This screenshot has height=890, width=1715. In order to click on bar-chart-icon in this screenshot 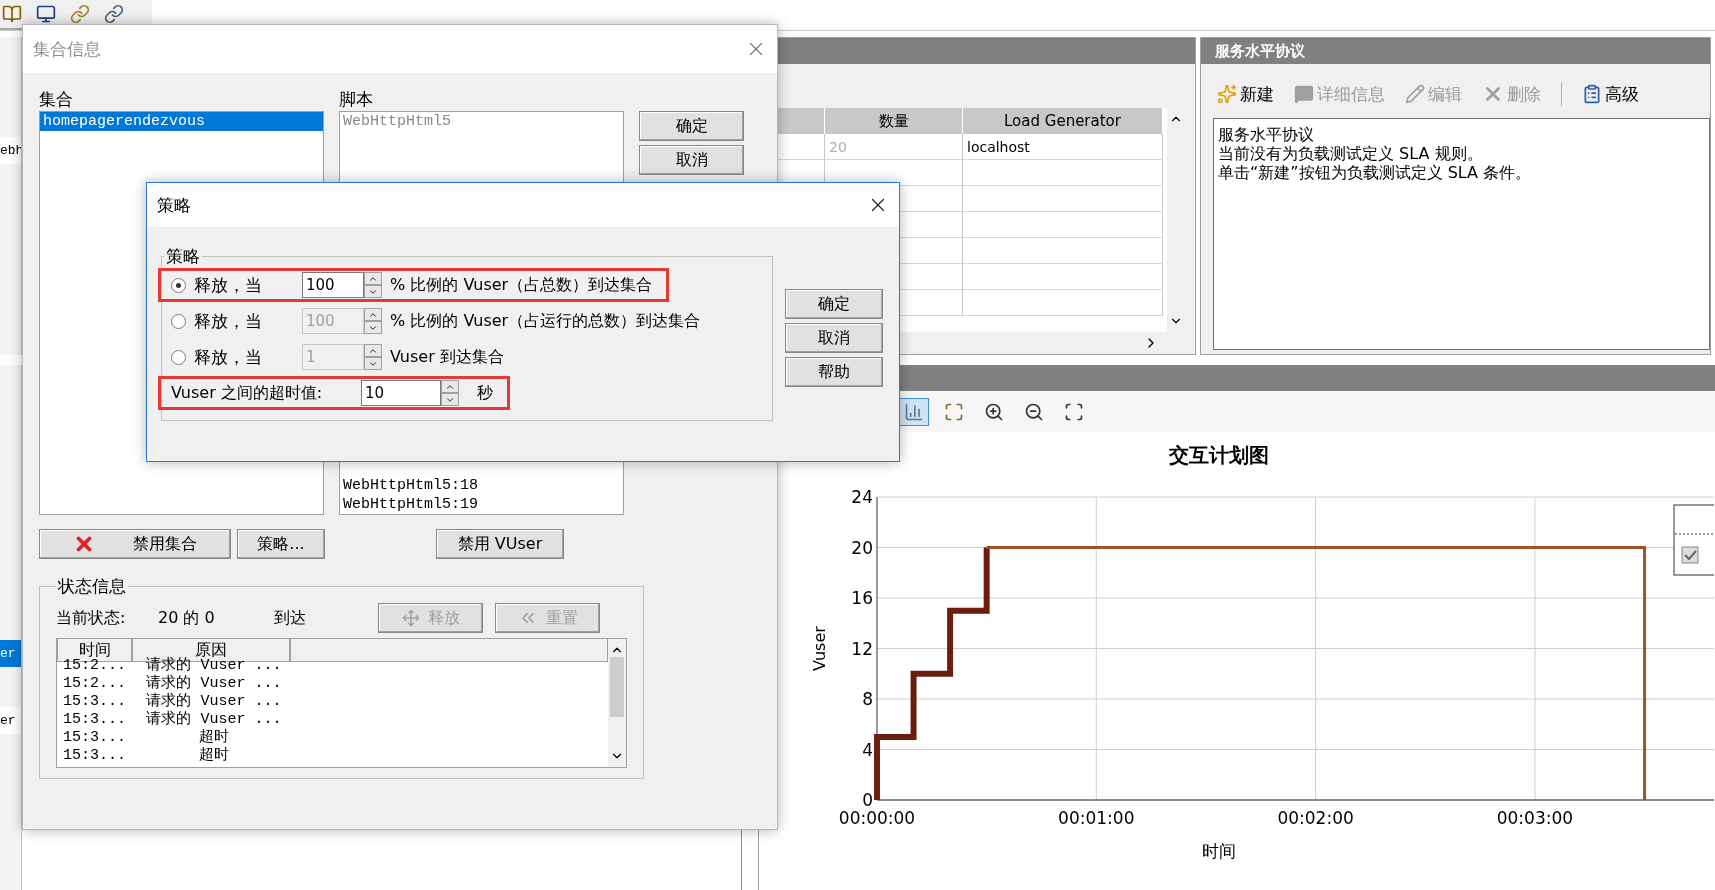, I will do `click(914, 411)`.